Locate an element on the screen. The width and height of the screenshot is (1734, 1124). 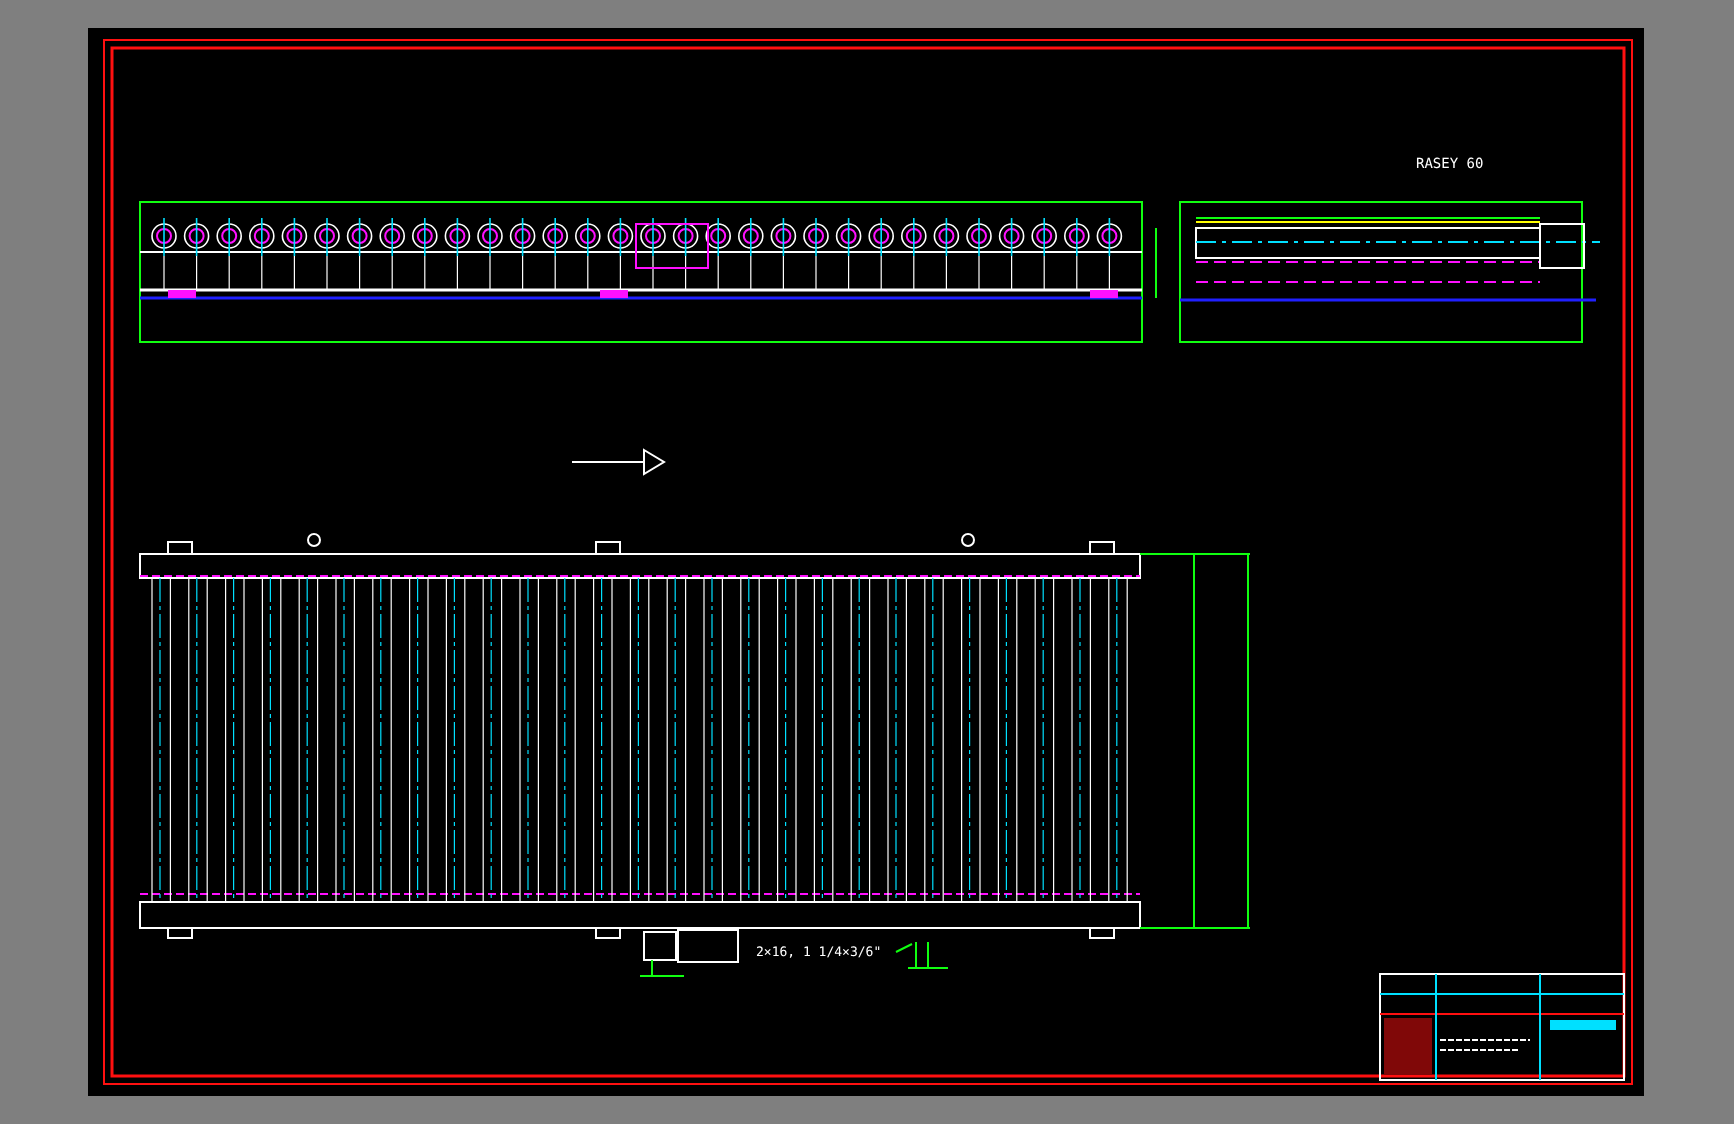
leader-bracket-drawing is located at coordinates (922, 955).